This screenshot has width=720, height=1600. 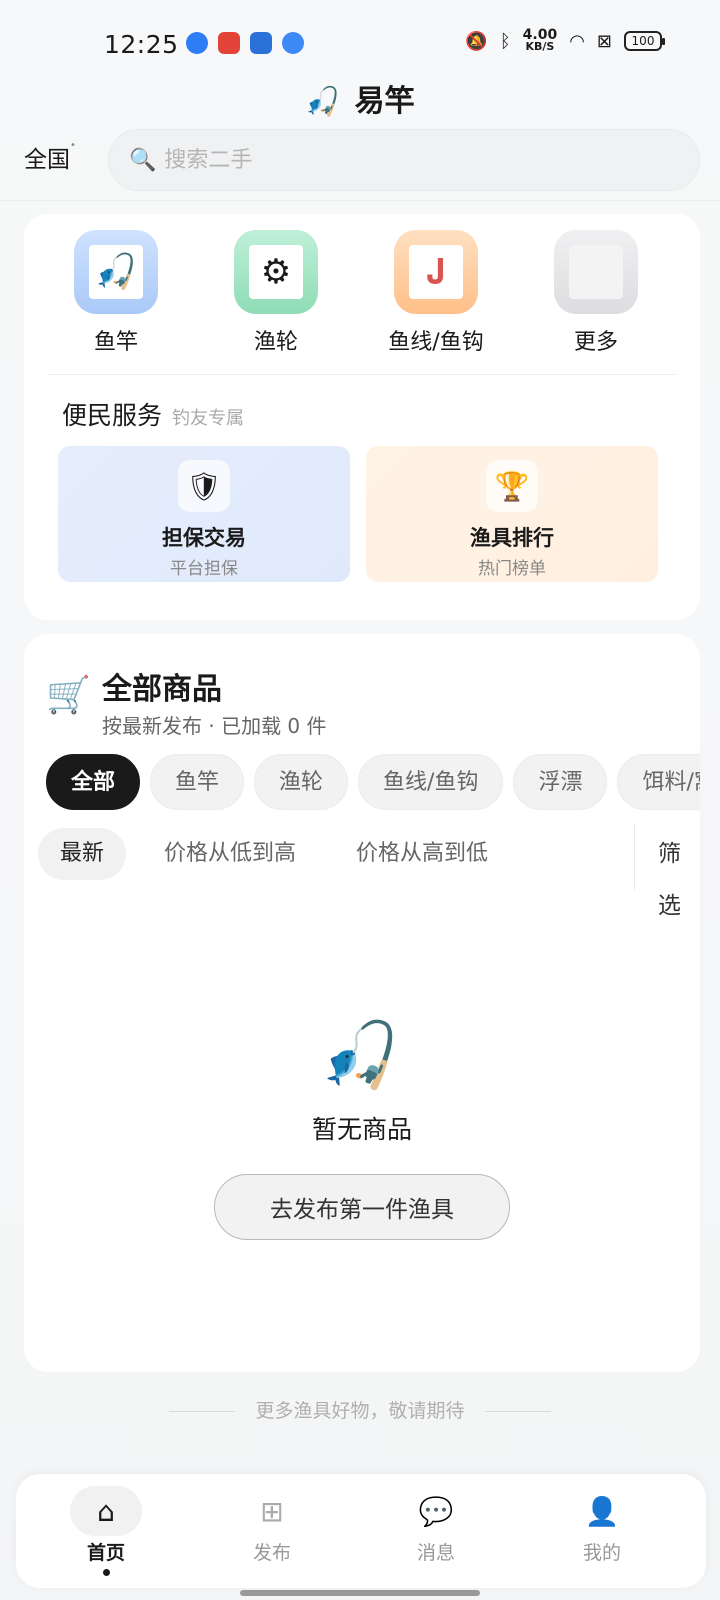 I want to click on net-speed: 4.00 KB/S, so click(x=540, y=40).